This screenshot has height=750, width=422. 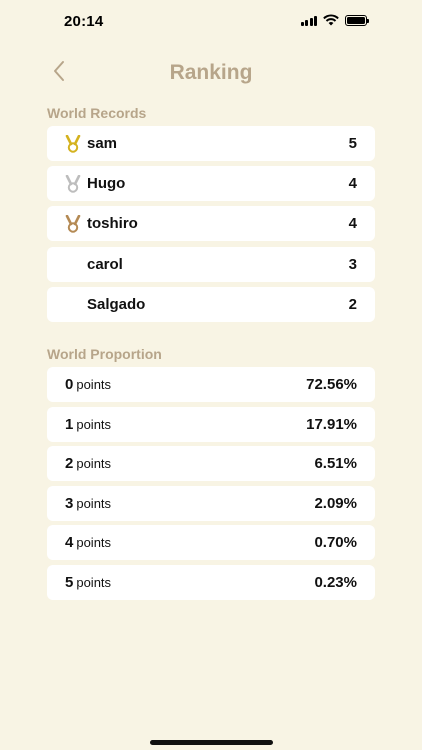 I want to click on proportion-percent: 72.56%, so click(x=331, y=384).